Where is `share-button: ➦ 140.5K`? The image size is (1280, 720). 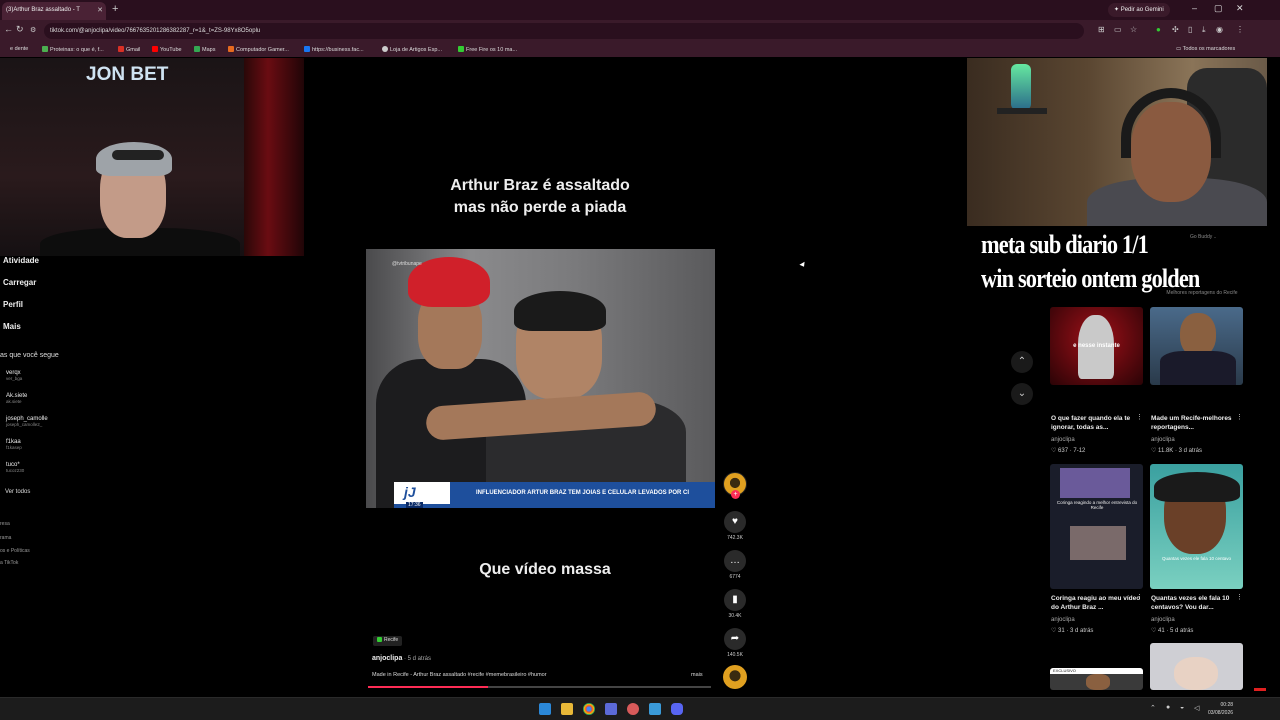 share-button: ➦ 140.5K is located at coordinates (735, 643).